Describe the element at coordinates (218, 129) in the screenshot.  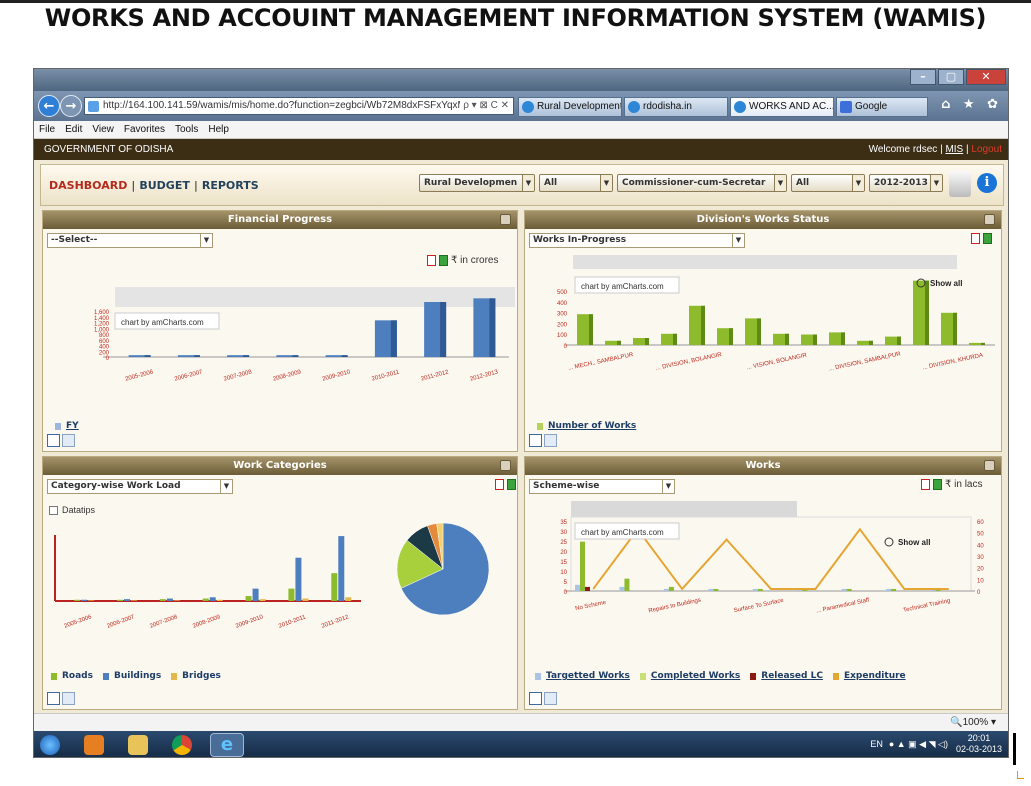
I see `menu-help: Help` at that location.